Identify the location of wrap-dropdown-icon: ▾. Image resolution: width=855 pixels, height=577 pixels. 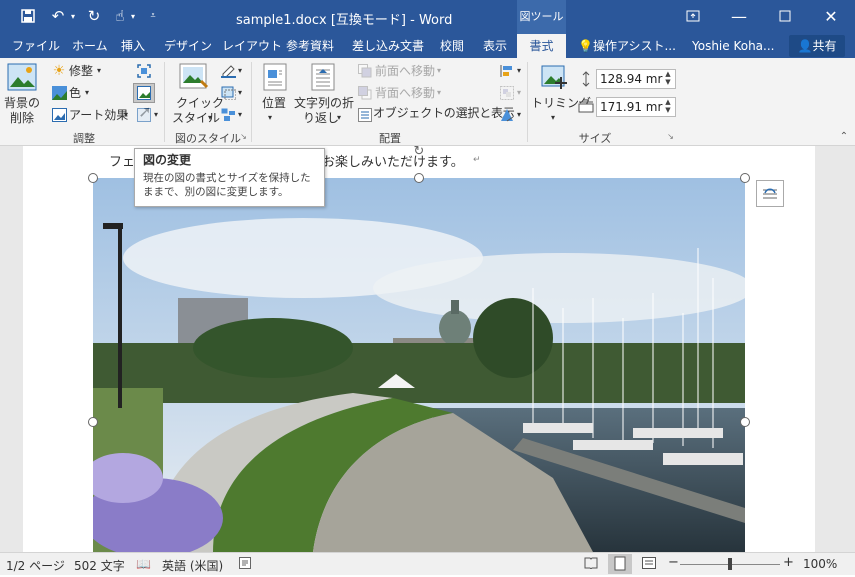
(339, 118).